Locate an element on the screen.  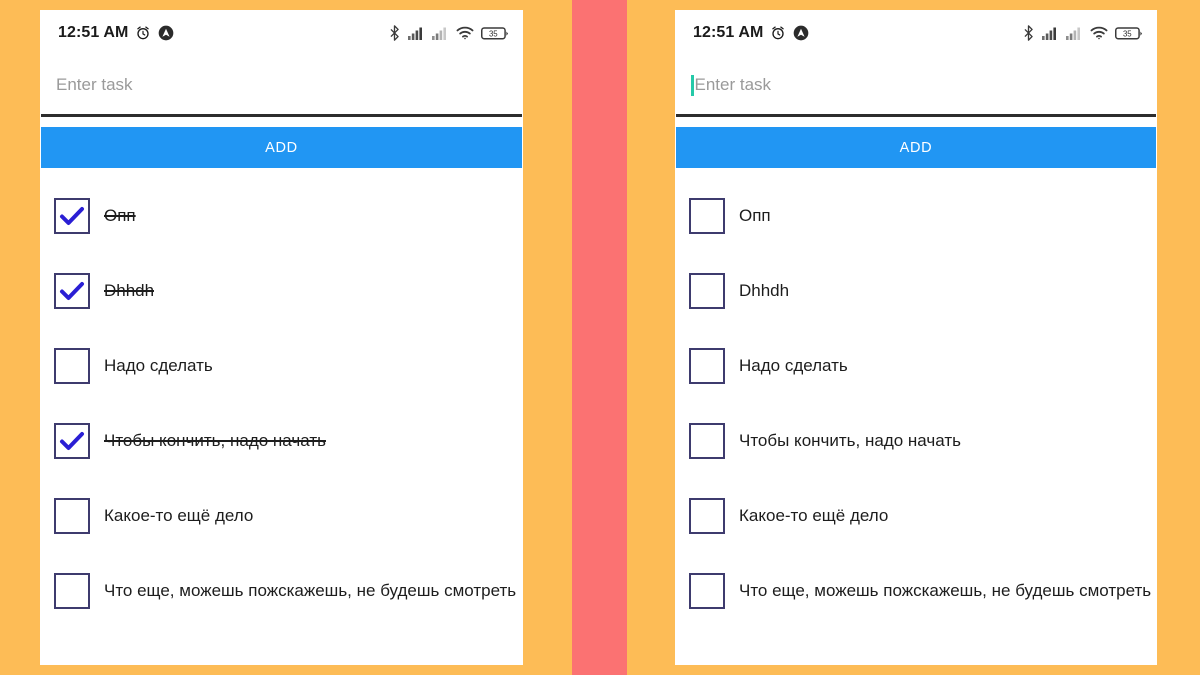
panel-divider is located at coordinates (599, 337).